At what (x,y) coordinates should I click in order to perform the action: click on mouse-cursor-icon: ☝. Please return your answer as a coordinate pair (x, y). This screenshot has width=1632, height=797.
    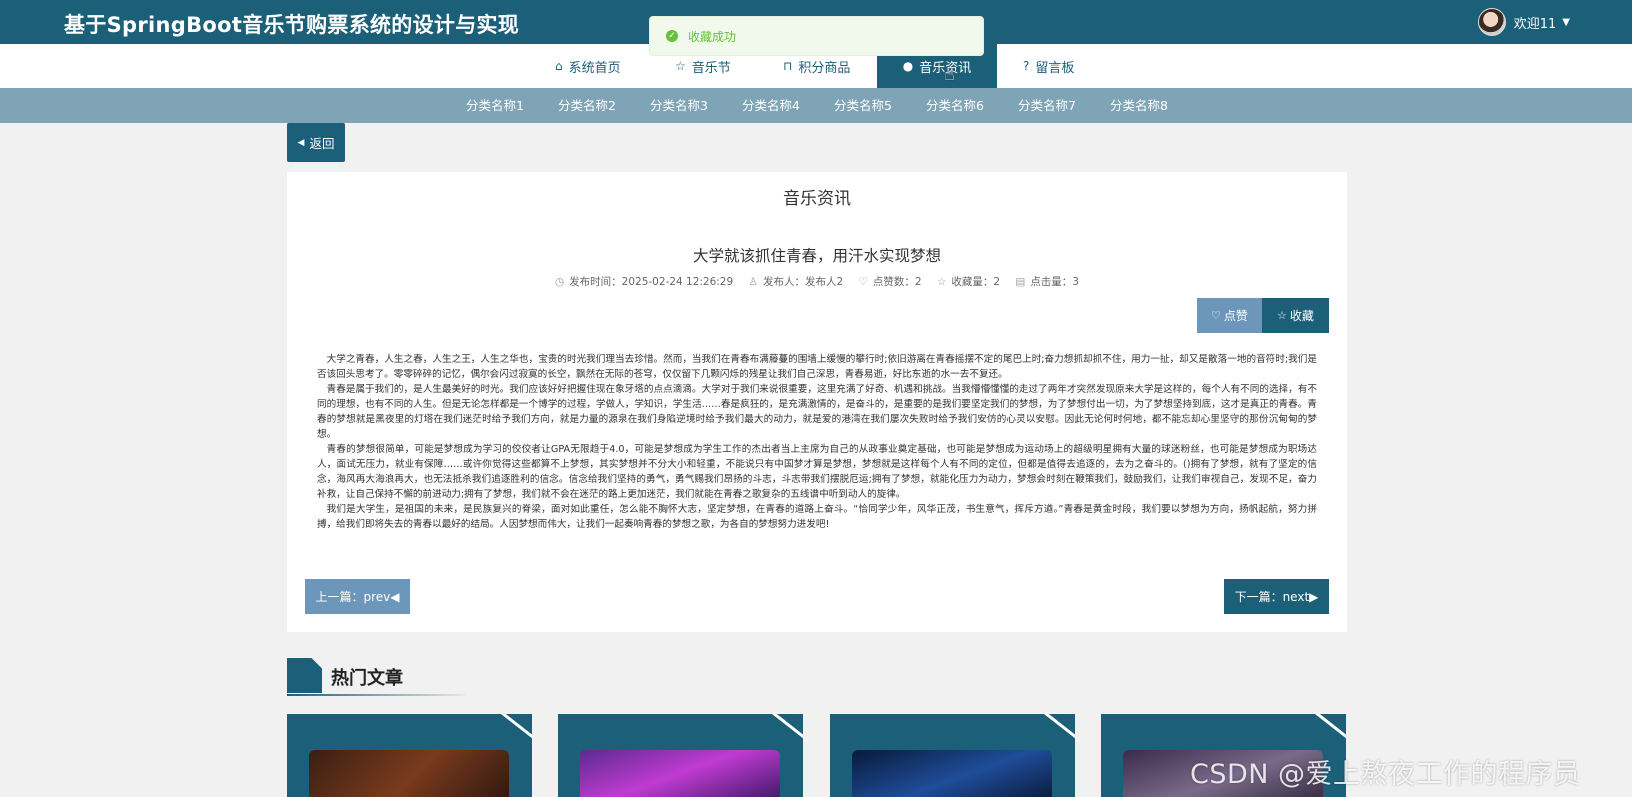
    Looking at the image, I should click on (949, 74).